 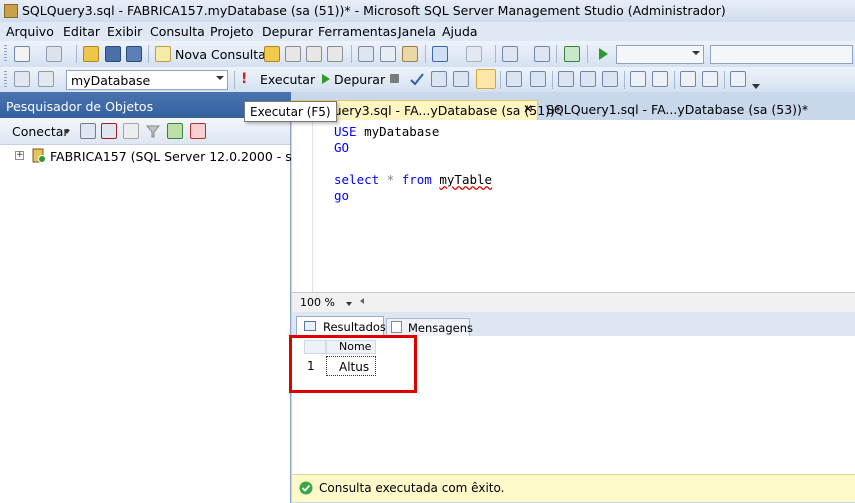 I want to click on success-check-icon, so click(x=306, y=488).